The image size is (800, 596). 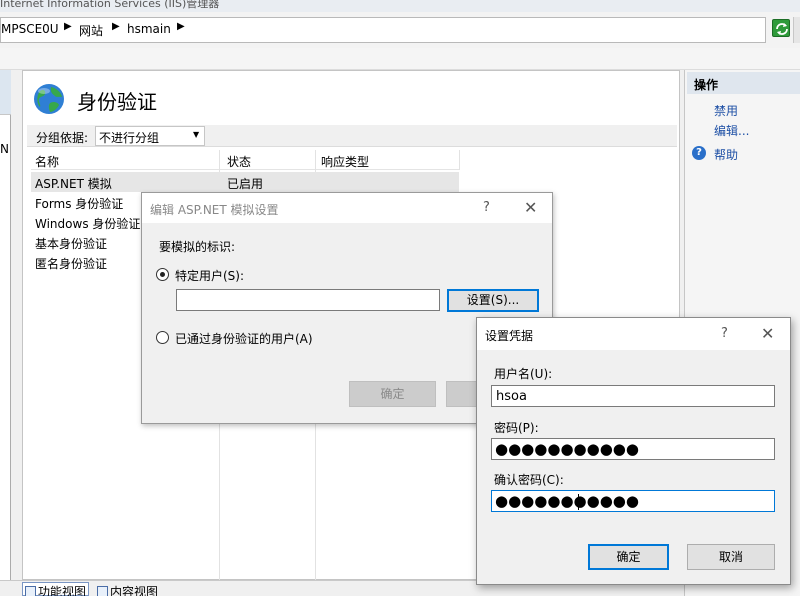 I want to click on address-bar: MPSCE0U ▶ 网站 ▶ hsmain ▶, so click(x=400, y=30).